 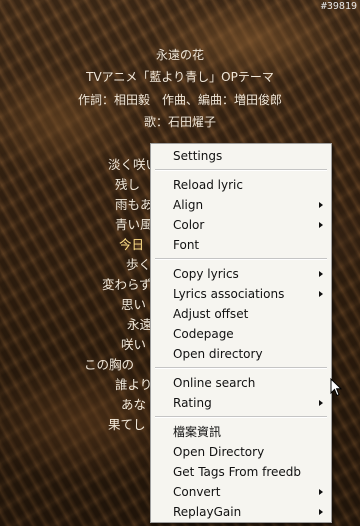 I want to click on menu-item-lyrics-associations: Lyrics associations, so click(x=241, y=294).